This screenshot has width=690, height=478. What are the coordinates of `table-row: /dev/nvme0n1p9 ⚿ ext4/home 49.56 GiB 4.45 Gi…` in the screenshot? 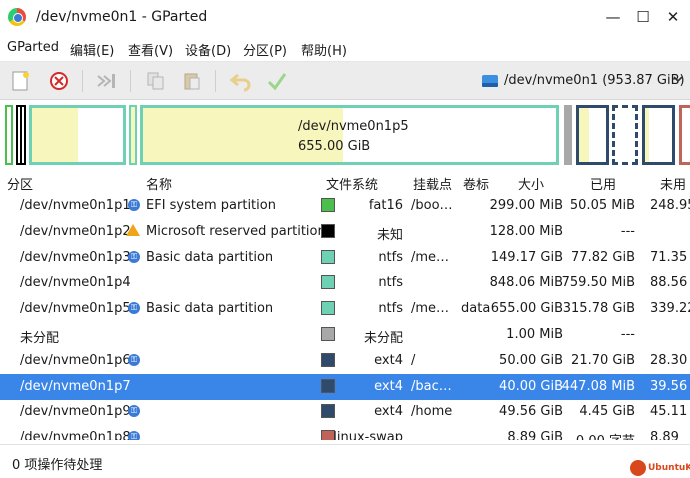 It's located at (345, 412).